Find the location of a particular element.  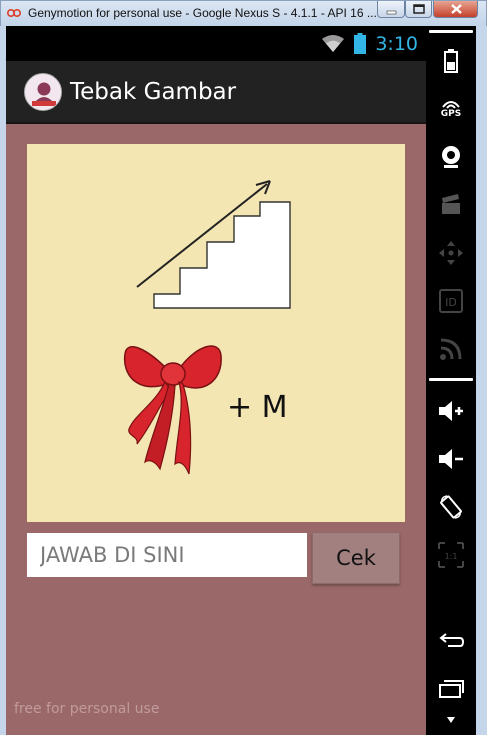

window-frame-right is located at coordinates (481, 380).